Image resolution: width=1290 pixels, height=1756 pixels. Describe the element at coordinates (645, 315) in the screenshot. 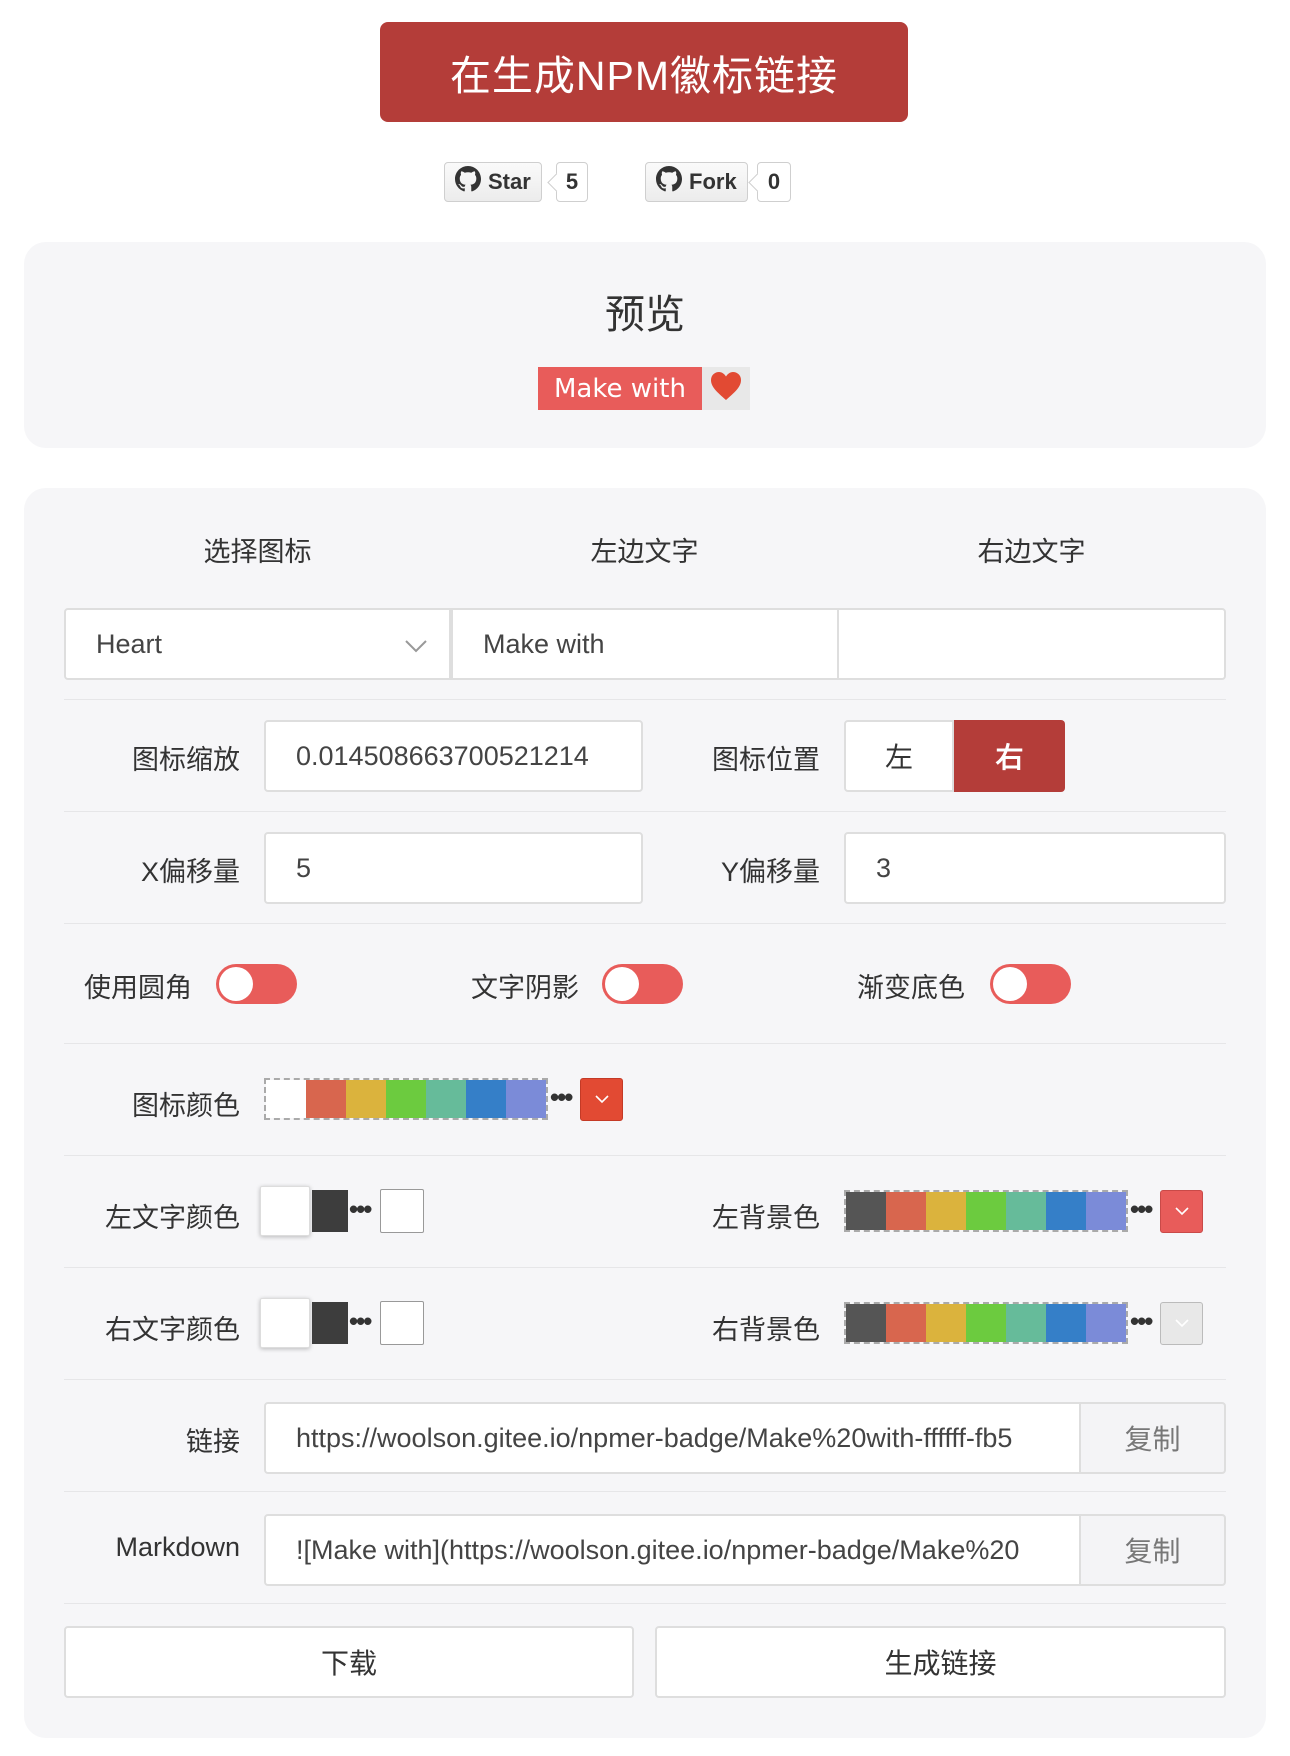

I see `preview-title: 预览` at that location.